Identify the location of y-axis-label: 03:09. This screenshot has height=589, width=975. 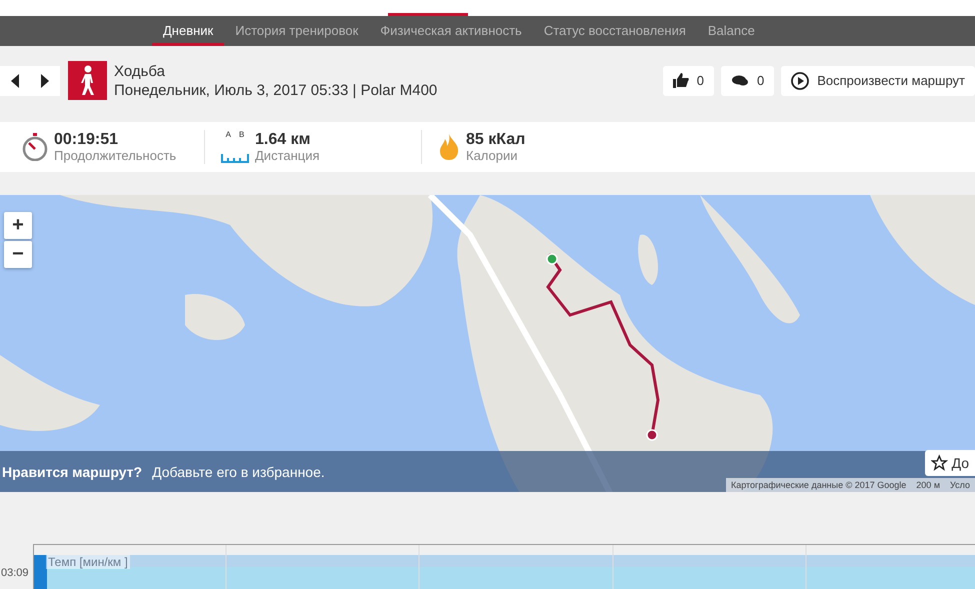
(15, 573).